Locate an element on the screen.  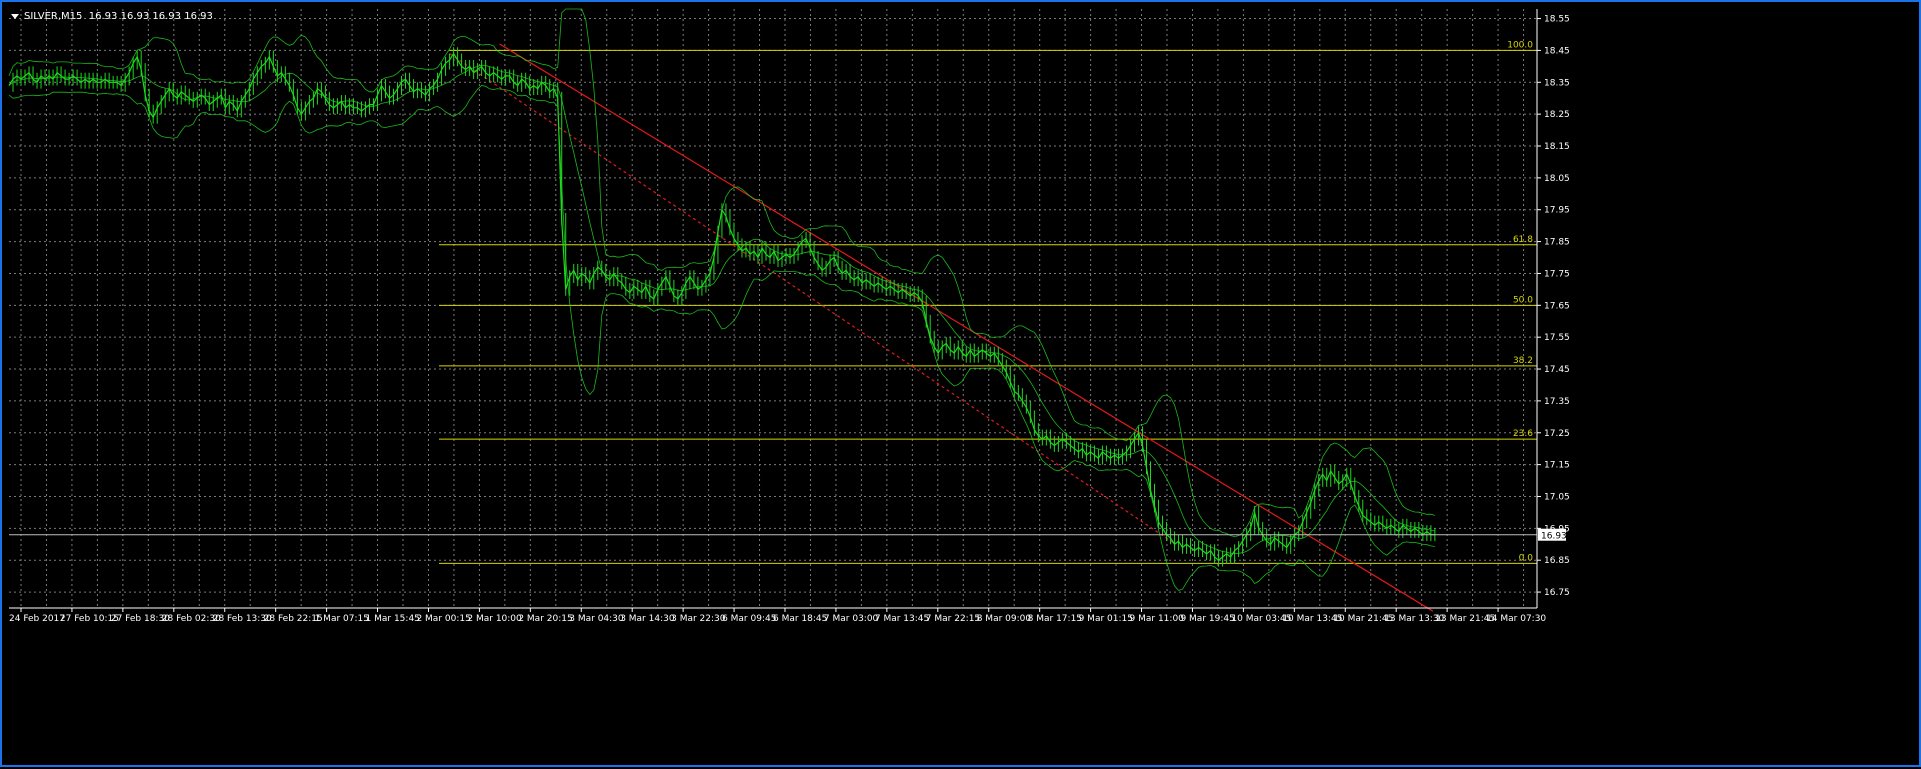
x-tick-label: 7 Mar 03:00 is located at coordinates (851, 619).